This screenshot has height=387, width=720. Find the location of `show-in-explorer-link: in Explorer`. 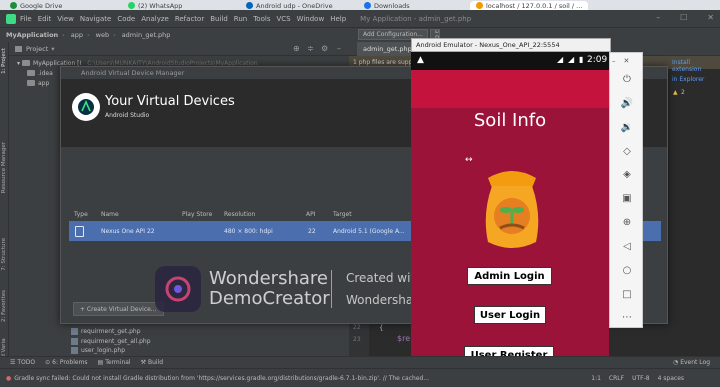

show-in-explorer-link: in Explorer is located at coordinates (688, 79).